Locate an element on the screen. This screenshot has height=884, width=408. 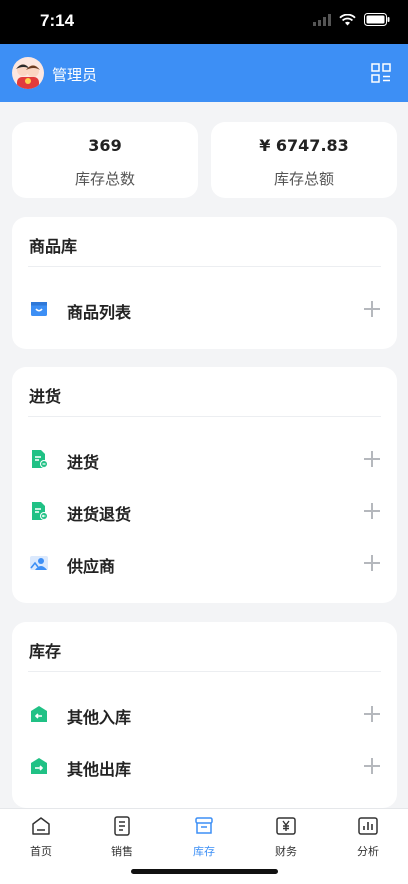
menu-item-label: 供应商 is located at coordinates (91, 566).